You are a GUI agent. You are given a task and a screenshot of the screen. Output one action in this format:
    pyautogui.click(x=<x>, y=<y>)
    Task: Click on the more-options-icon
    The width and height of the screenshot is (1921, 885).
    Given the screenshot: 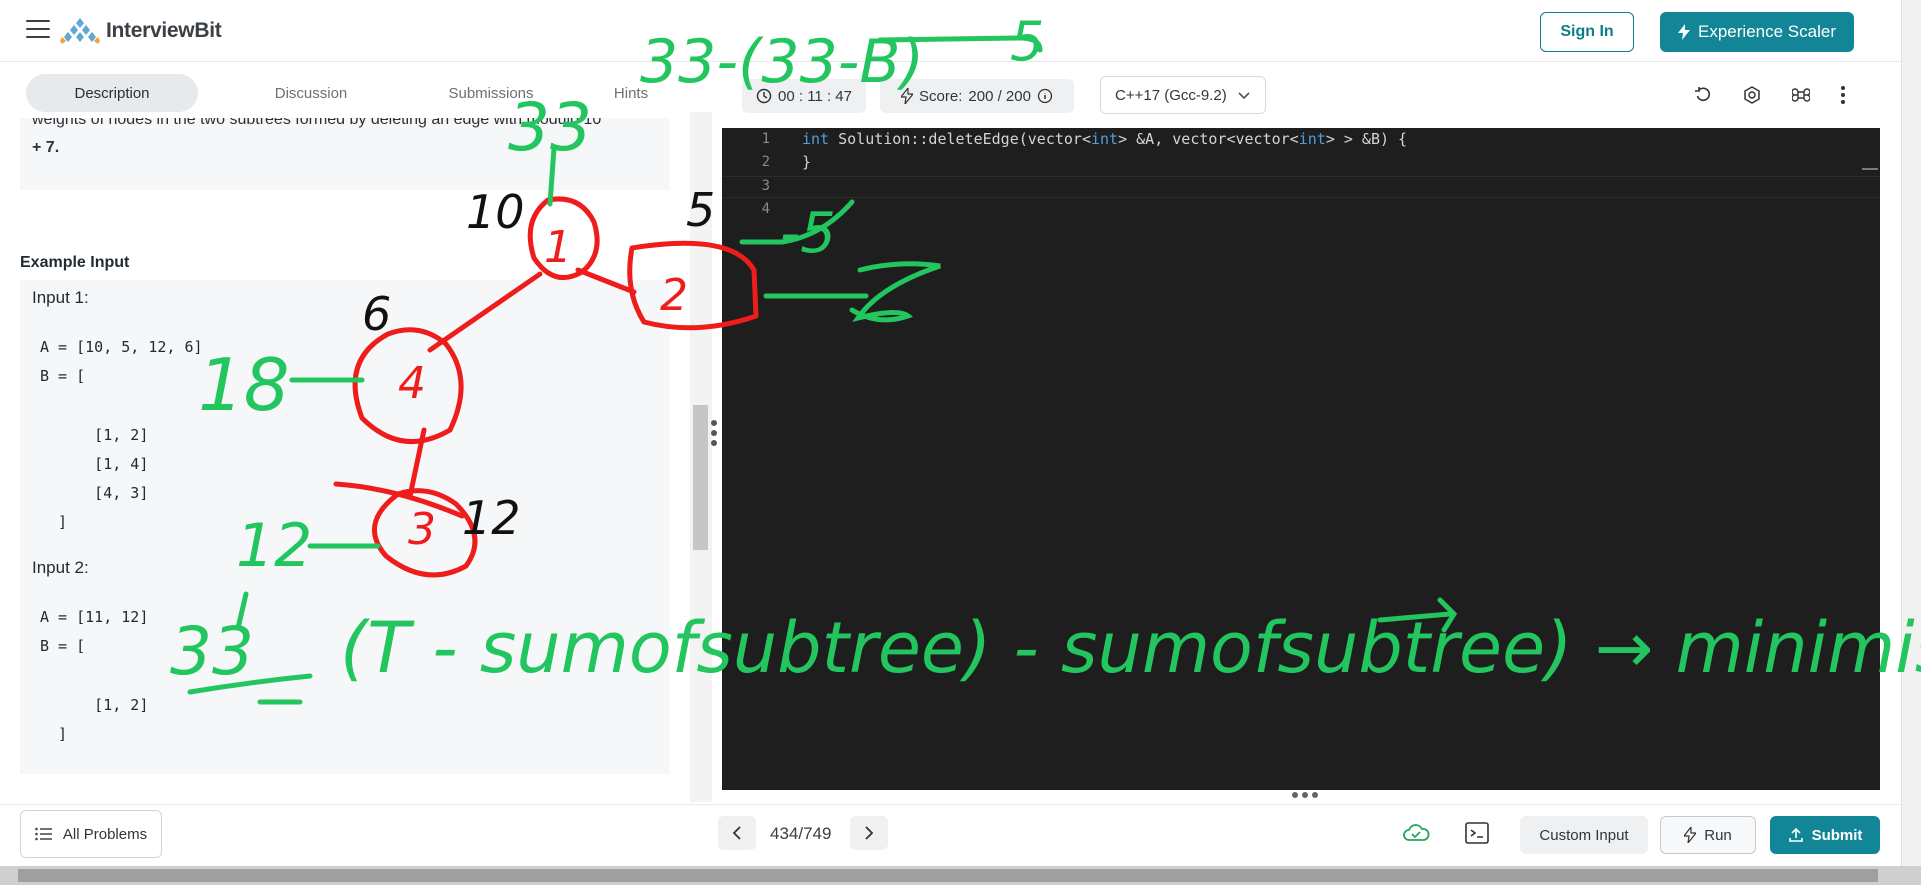 What is the action you would take?
    pyautogui.click(x=1843, y=95)
    